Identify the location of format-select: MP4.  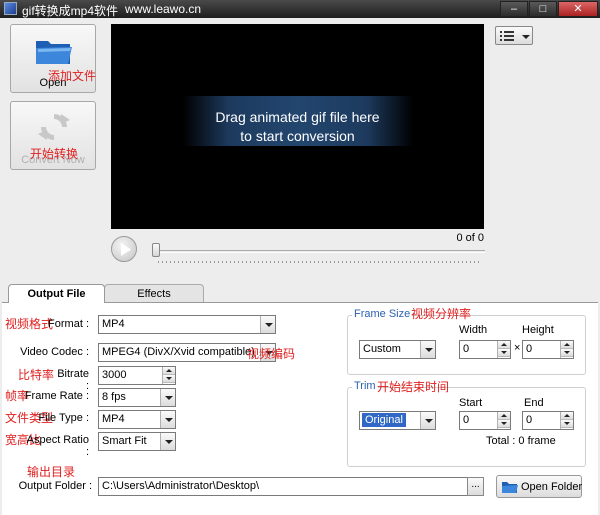
(187, 324).